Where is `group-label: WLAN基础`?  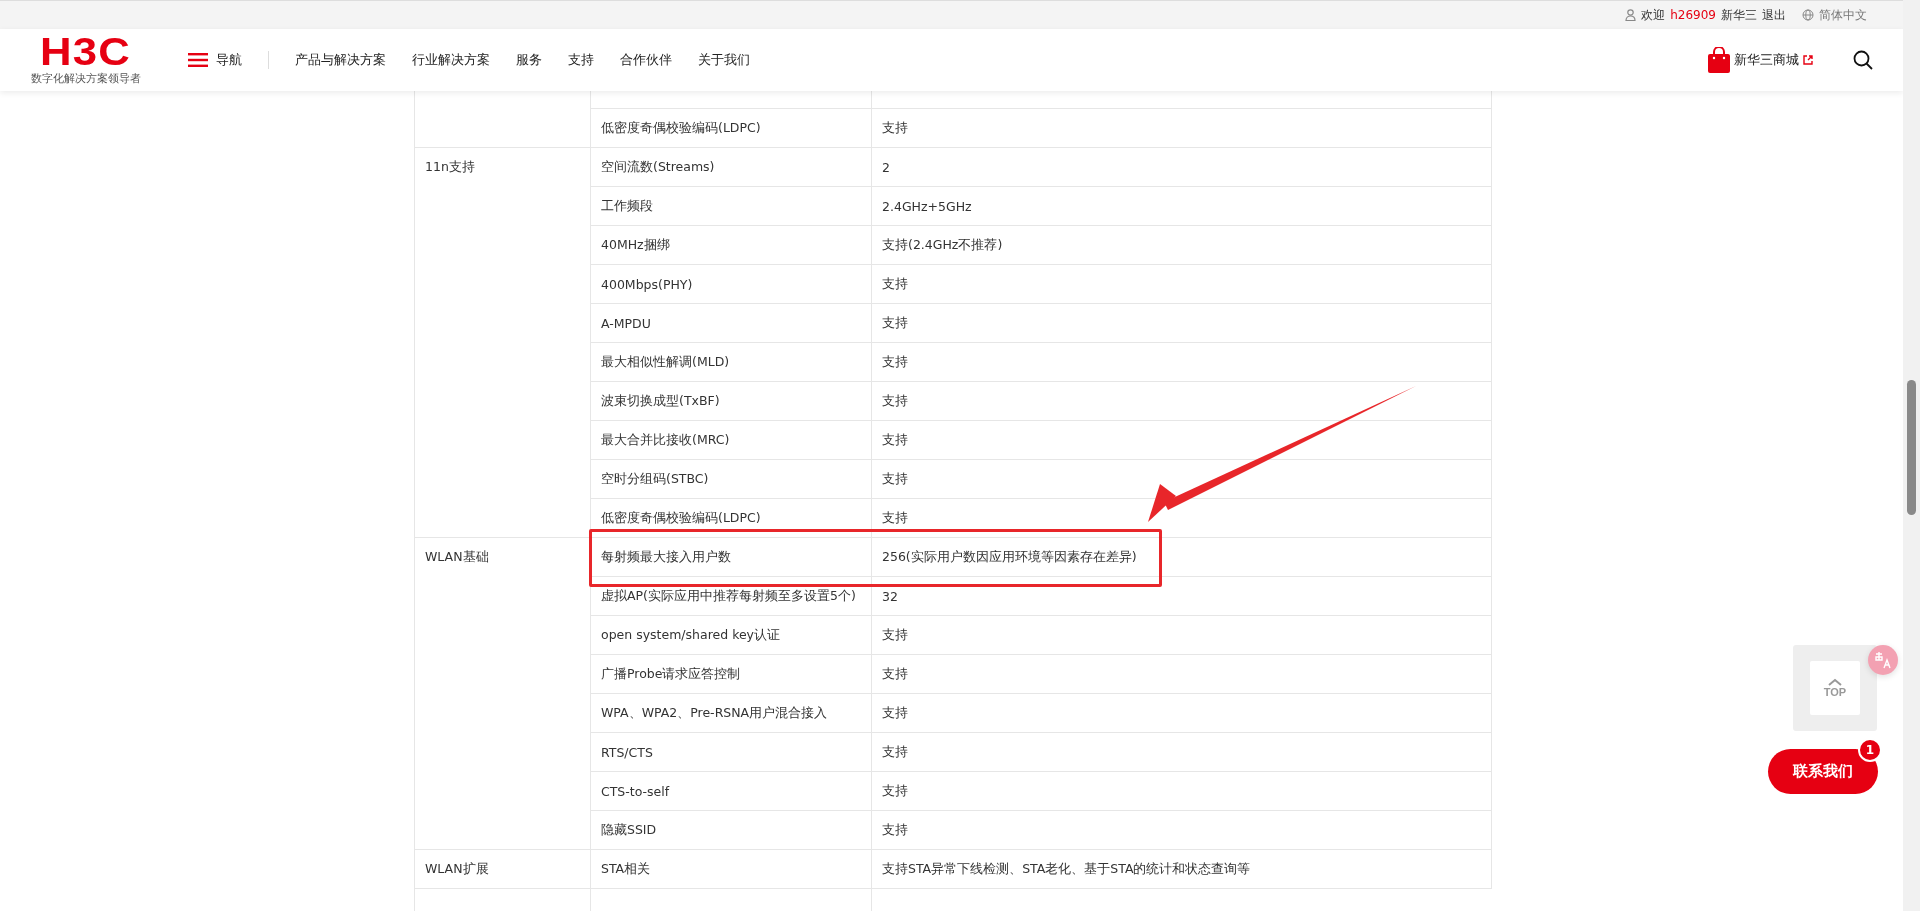
group-label: WLAN基础 is located at coordinates (457, 556).